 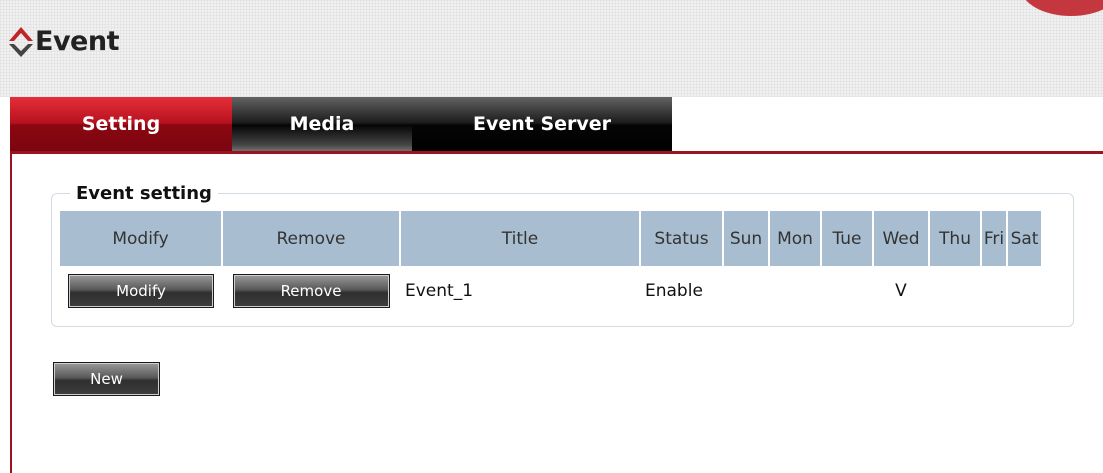 I want to click on event-title: Event_1, so click(x=439, y=291).